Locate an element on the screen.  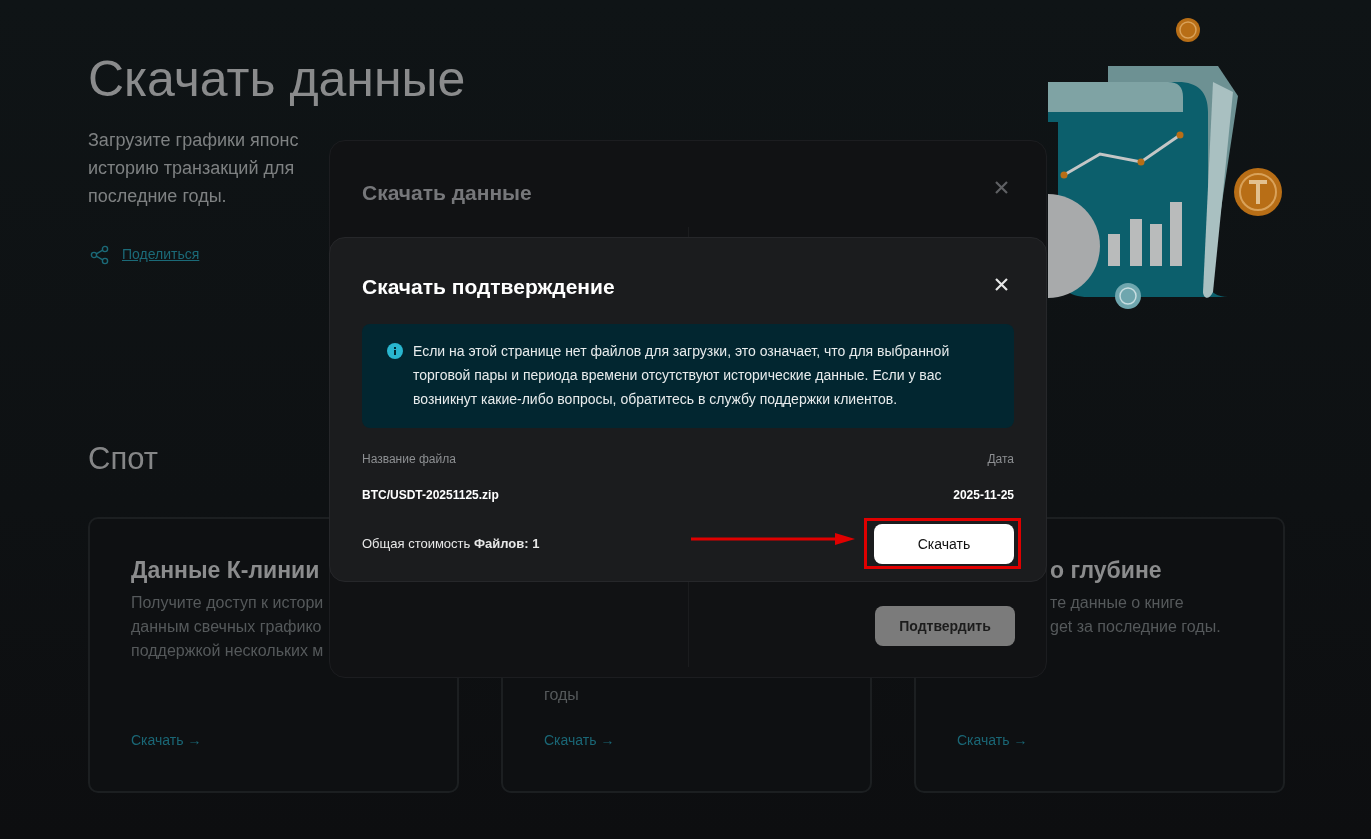
download-button: Скачать is located at coordinates (944, 544).